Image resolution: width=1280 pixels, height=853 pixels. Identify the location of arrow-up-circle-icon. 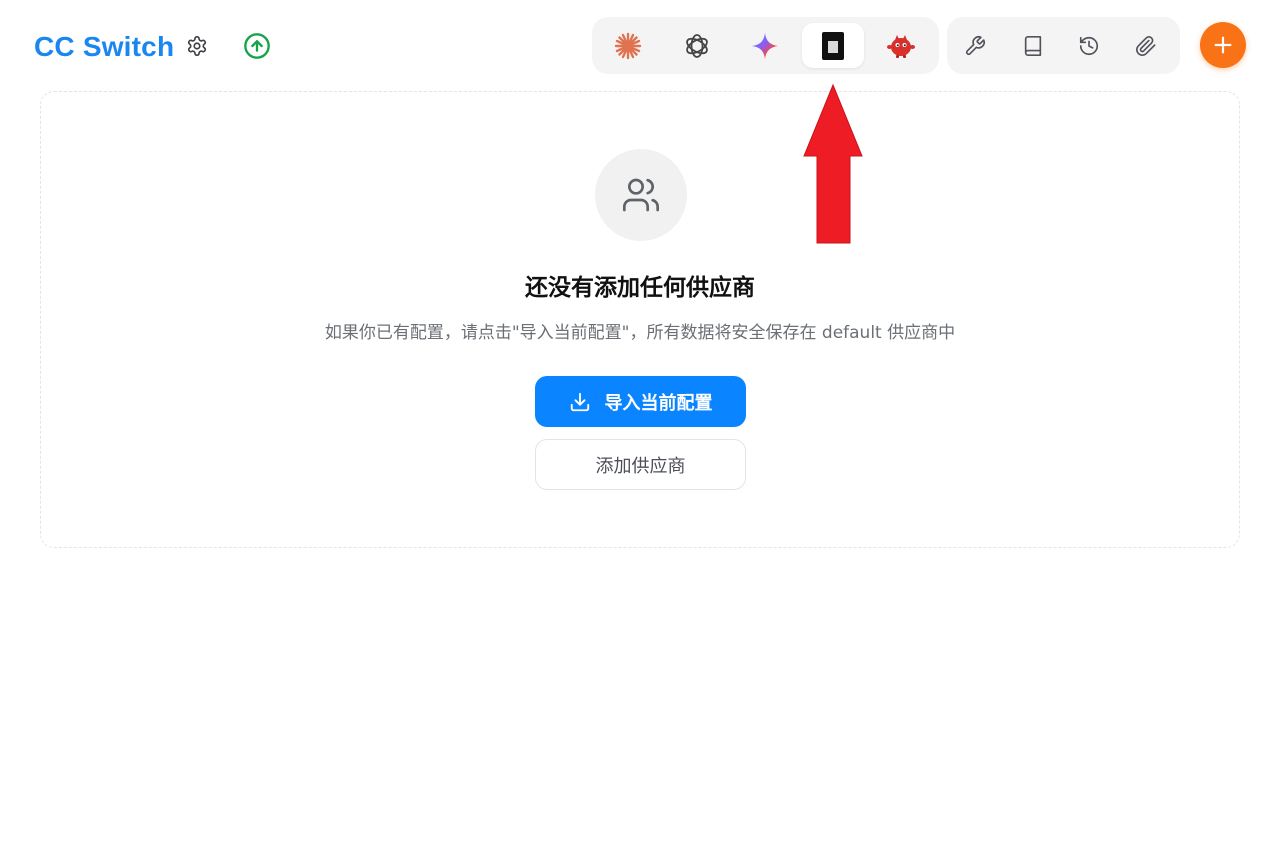
(257, 46).